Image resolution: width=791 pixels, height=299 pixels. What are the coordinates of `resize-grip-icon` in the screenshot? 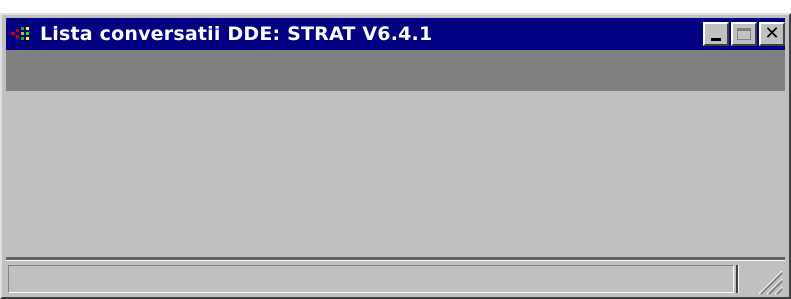 It's located at (768, 280).